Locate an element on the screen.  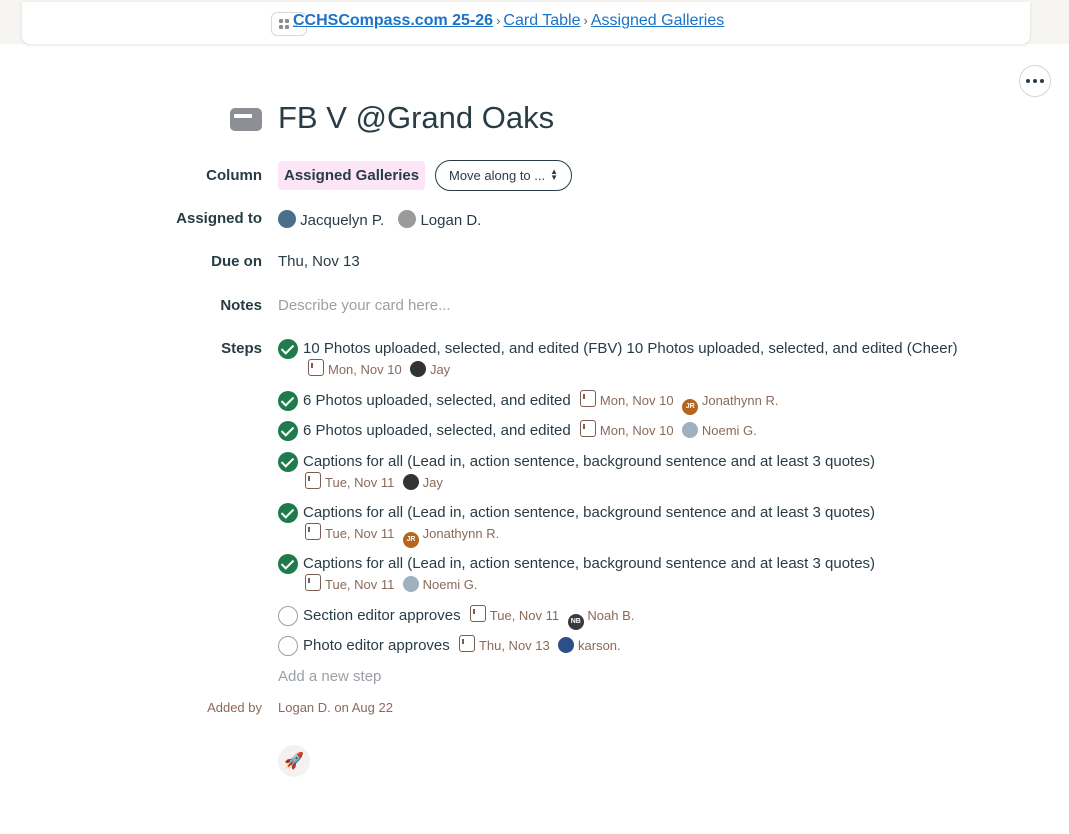
step-meta: Tue, Nov 11 Jay is located at coordinates (373, 481).